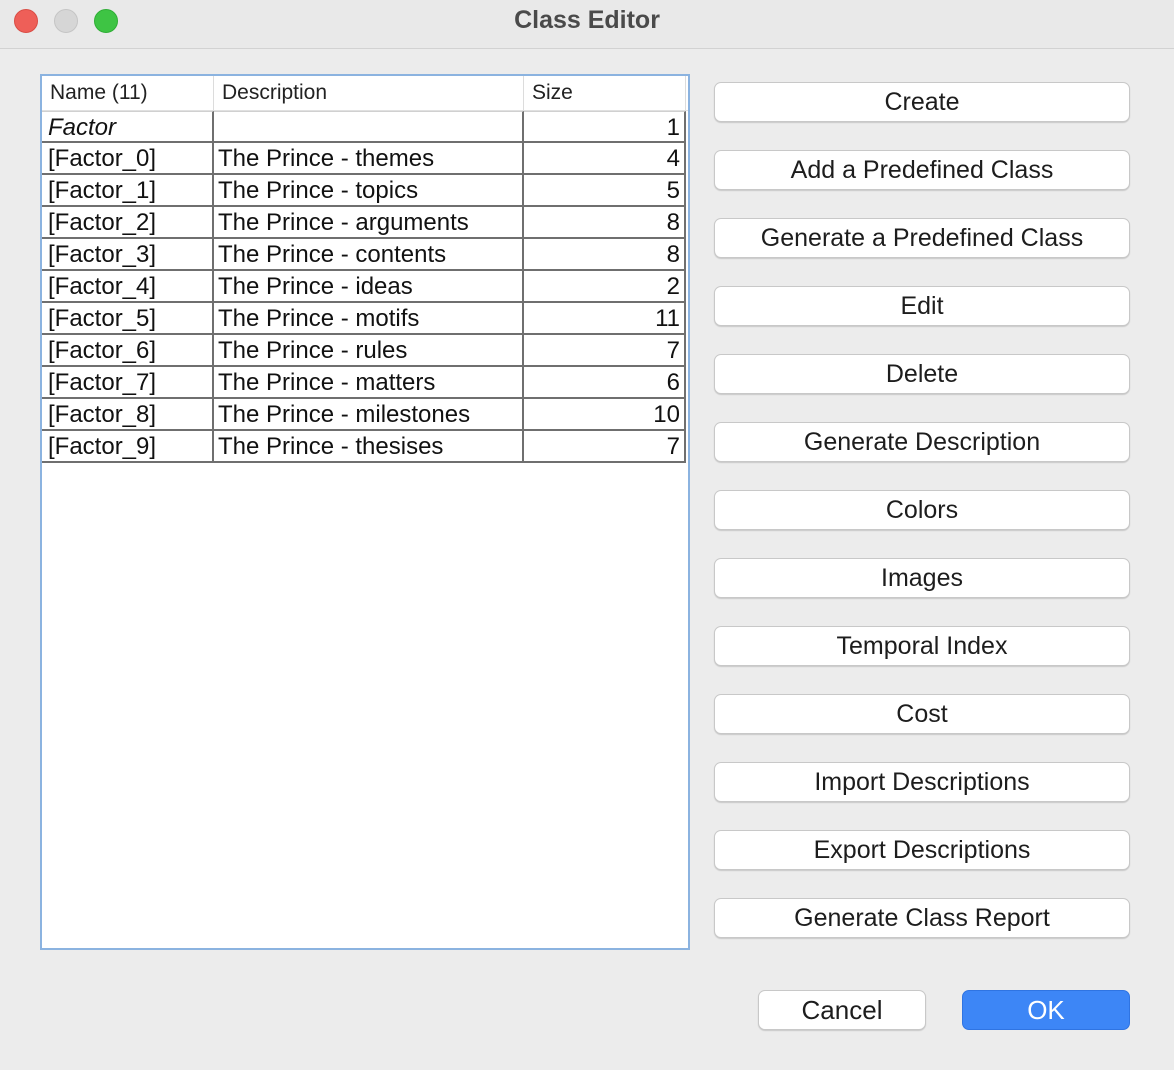 The width and height of the screenshot is (1174, 1070). I want to click on title-bar: Class Editor, so click(587, 24).